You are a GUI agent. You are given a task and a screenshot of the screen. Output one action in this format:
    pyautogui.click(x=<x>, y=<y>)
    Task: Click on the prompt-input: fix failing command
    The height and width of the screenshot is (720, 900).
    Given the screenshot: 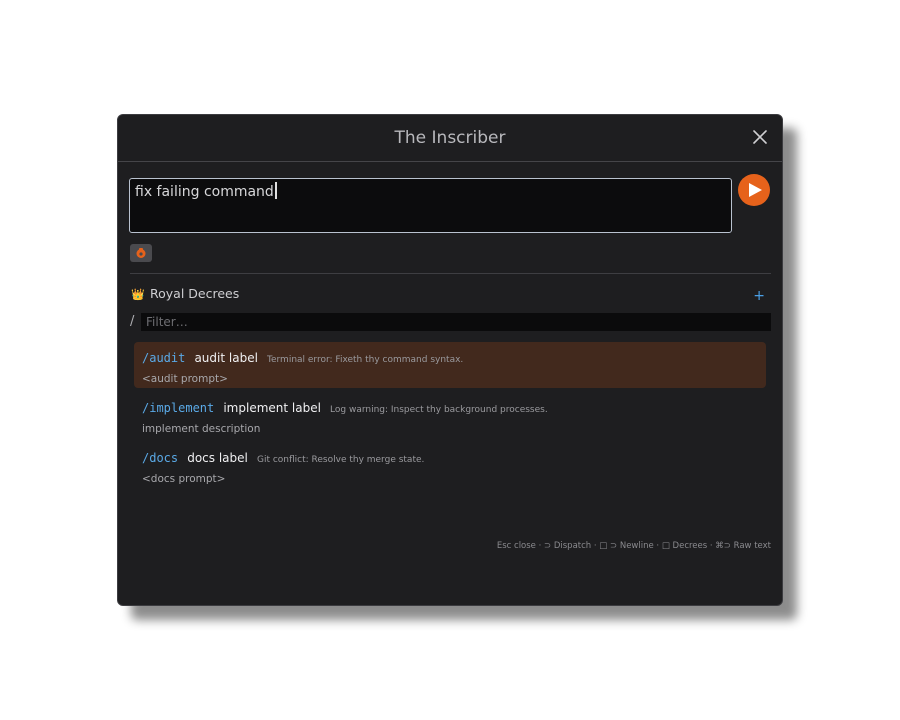 What is the action you would take?
    pyautogui.click(x=430, y=205)
    